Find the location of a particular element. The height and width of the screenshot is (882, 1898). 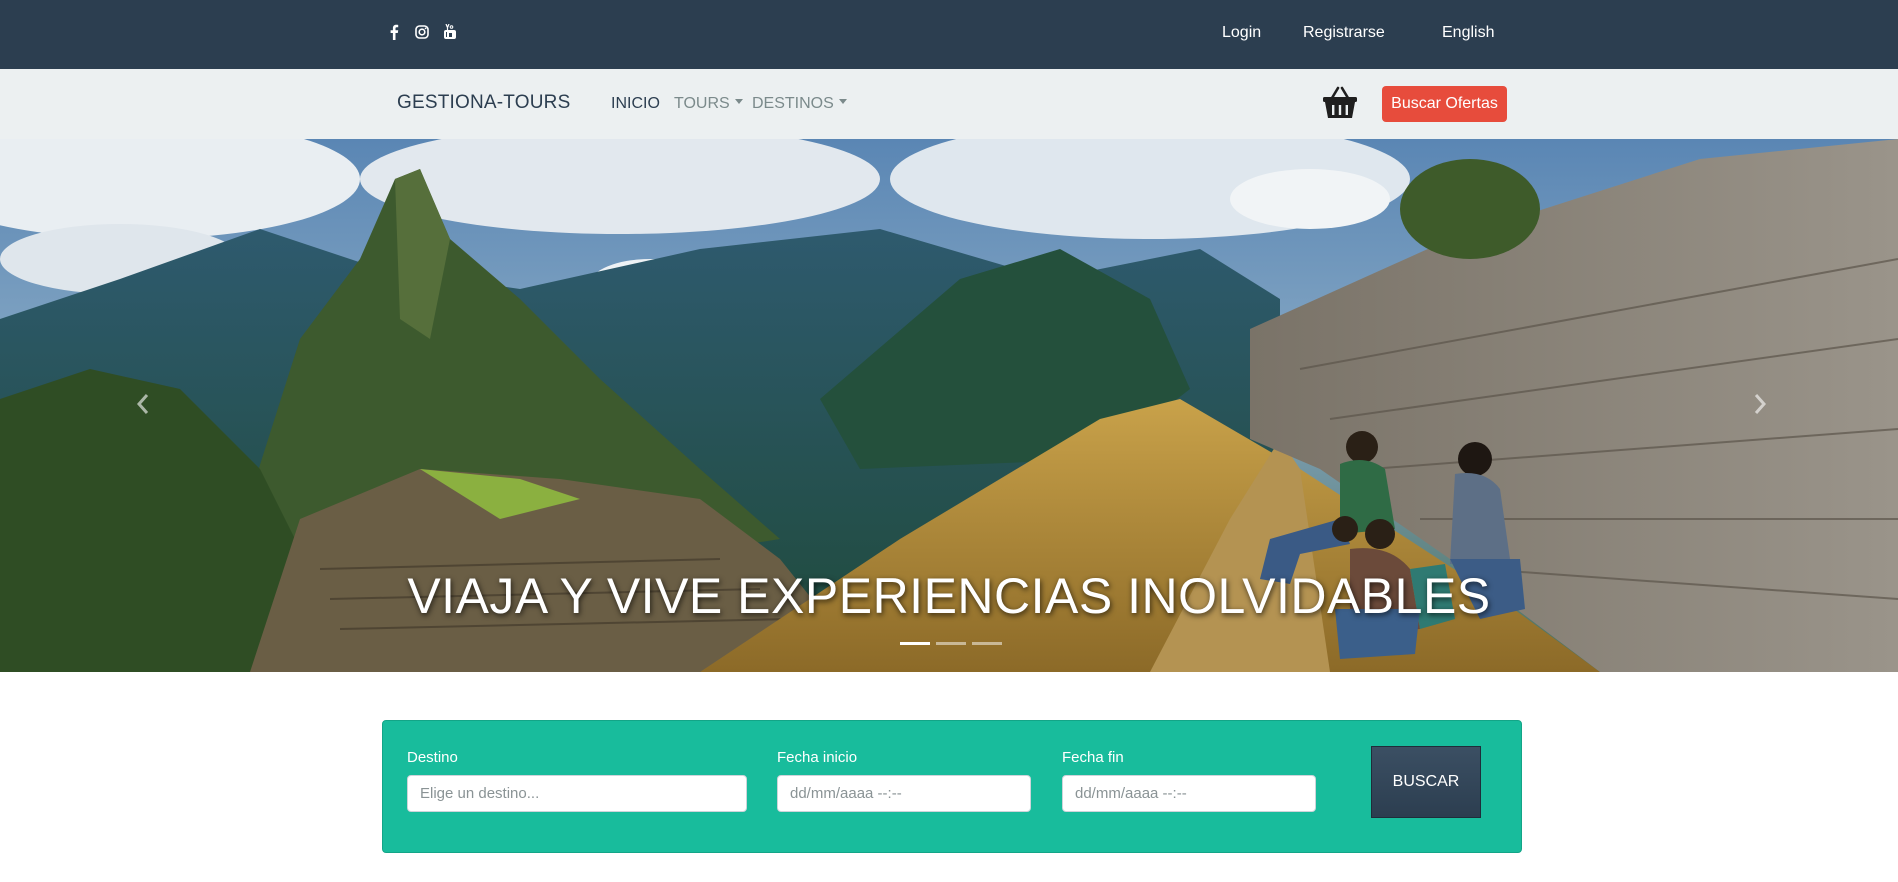

destino-label: Destino is located at coordinates (432, 757).